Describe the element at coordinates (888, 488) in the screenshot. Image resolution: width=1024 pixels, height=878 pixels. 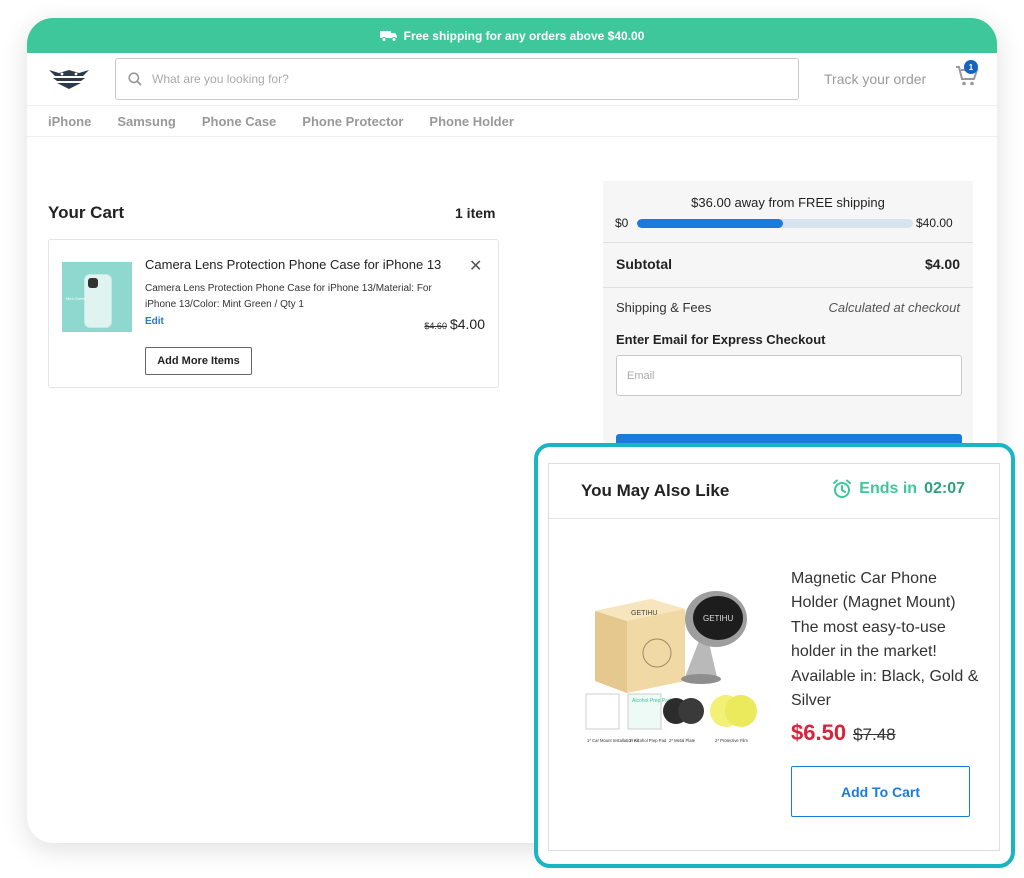
I see `ends-in-label: Ends in` at that location.